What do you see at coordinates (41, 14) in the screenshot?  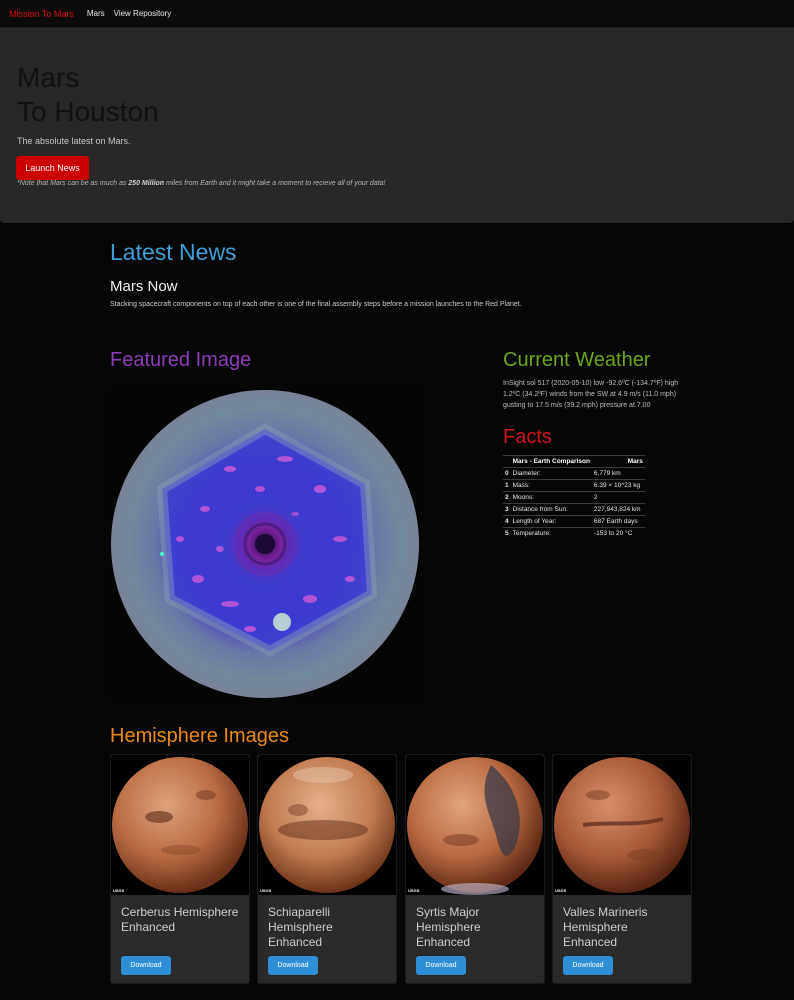 I see `brand-link: Mission To Mars` at bounding box center [41, 14].